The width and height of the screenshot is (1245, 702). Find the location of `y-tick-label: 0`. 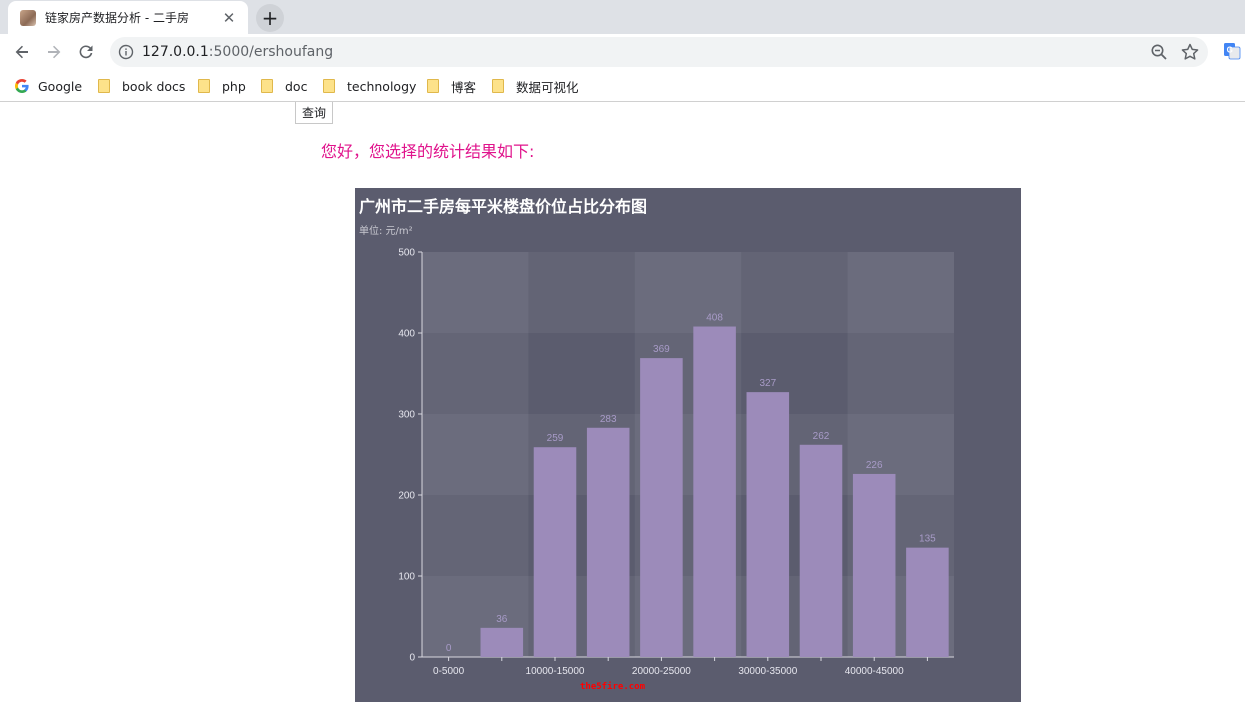

y-tick-label: 0 is located at coordinates (412, 658).